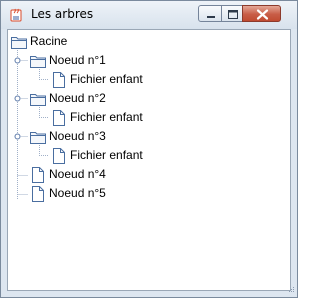  What do you see at coordinates (62, 14) in the screenshot?
I see `window-title: Les arbres` at bounding box center [62, 14].